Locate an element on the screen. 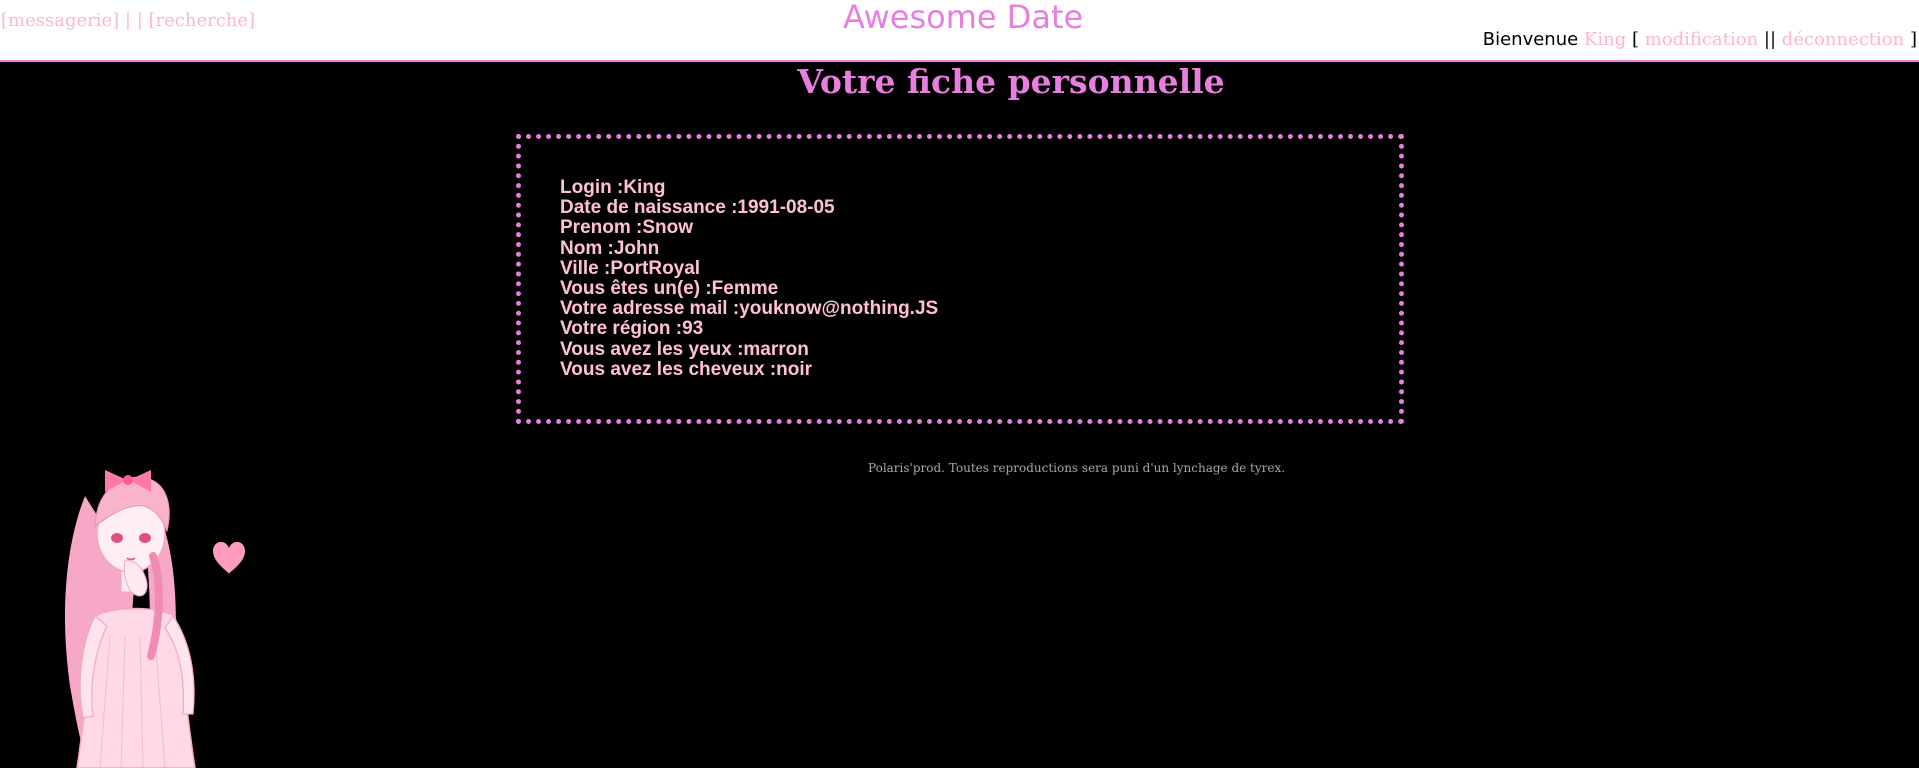 This screenshot has width=1919, height=768. nav-left: [messagerie] | | [recherche] is located at coordinates (128, 20).